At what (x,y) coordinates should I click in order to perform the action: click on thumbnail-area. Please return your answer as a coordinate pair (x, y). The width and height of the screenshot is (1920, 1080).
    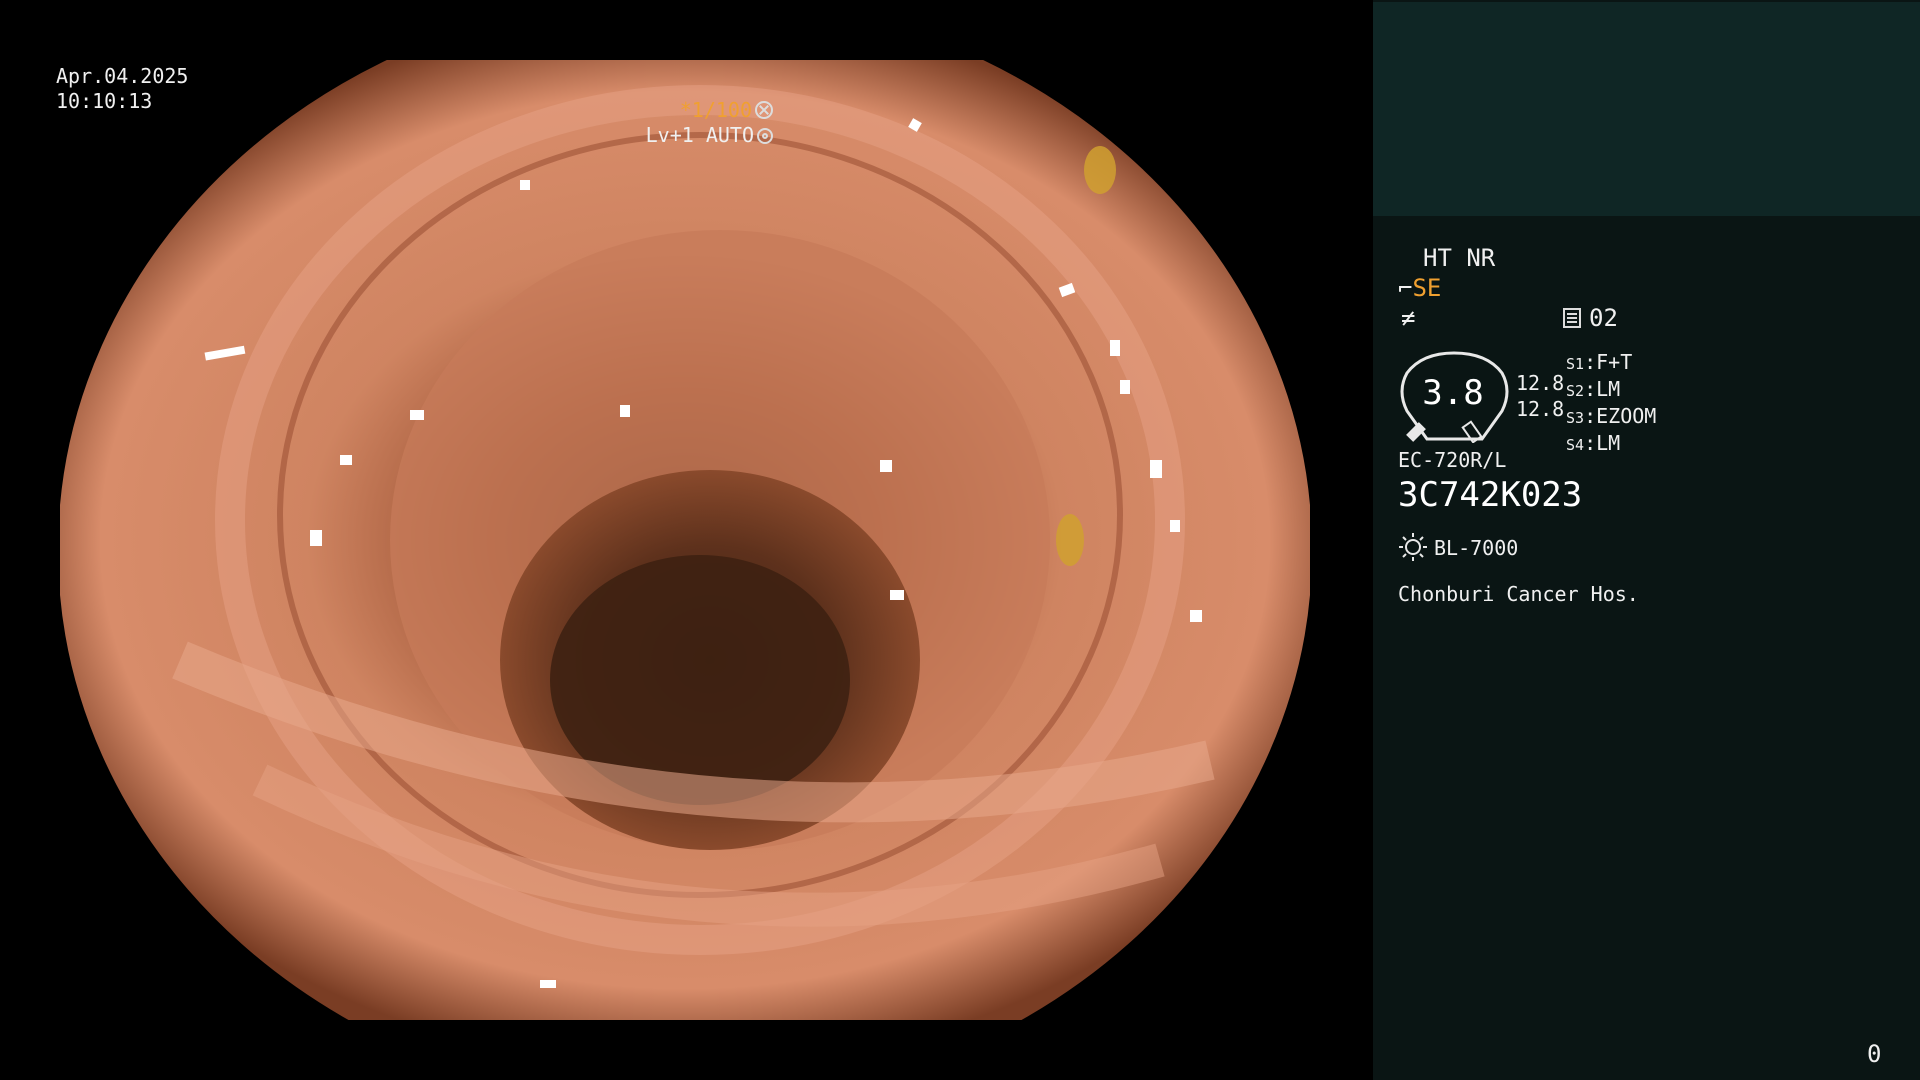
    Looking at the image, I should click on (1646, 109).